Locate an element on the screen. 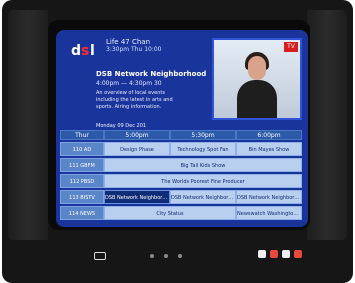 This screenshot has width=355, height=283. channel-label: 114 NEWS is located at coordinates (82, 213).